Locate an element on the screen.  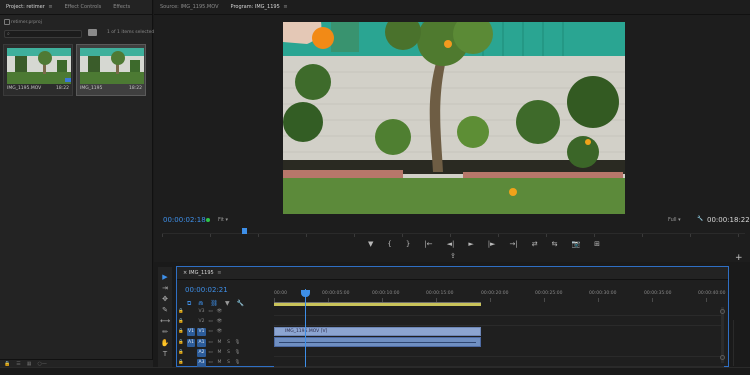
search-input: ⌕ is located at coordinates (43, 34).